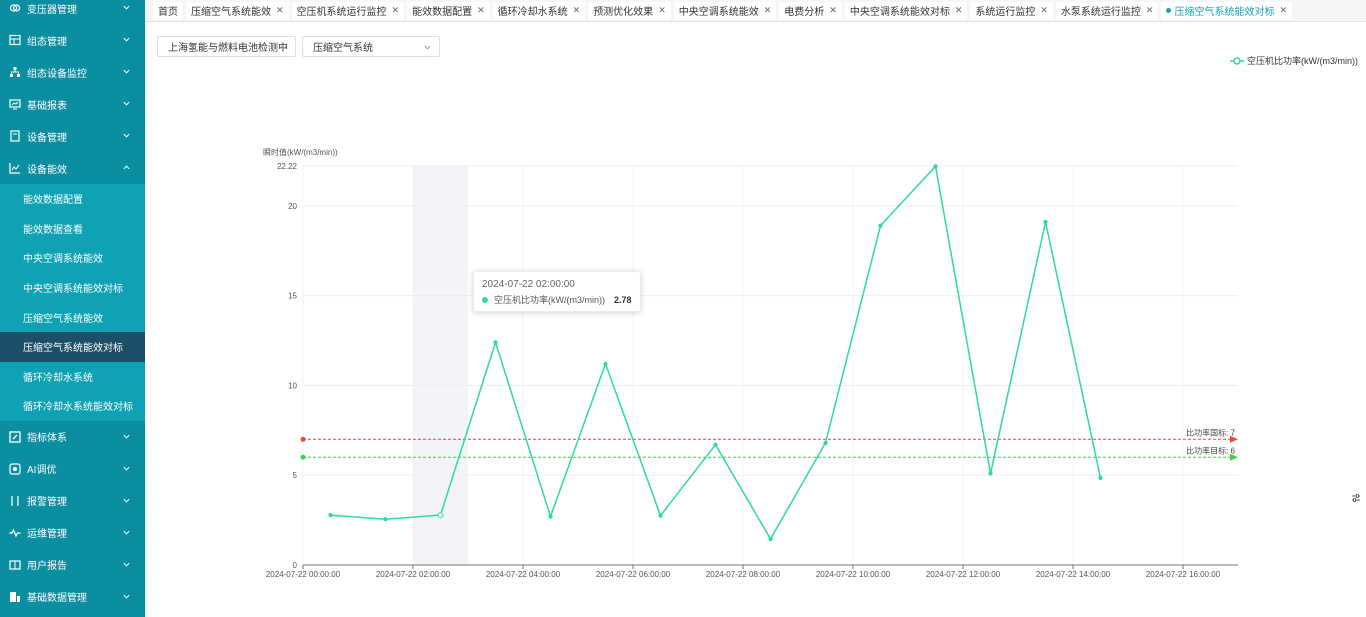  Describe the element at coordinates (1210, 450) in the screenshot. I see `reference-line-label: 比功率目标: 6` at that location.